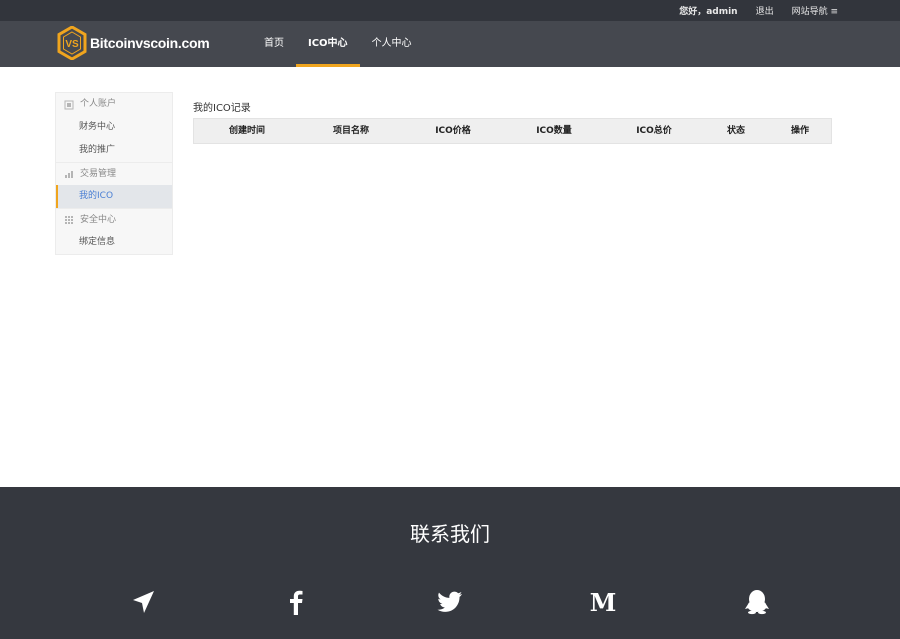  I want to click on site-logo: VS Bitcoinvscoin.com, so click(133, 43).